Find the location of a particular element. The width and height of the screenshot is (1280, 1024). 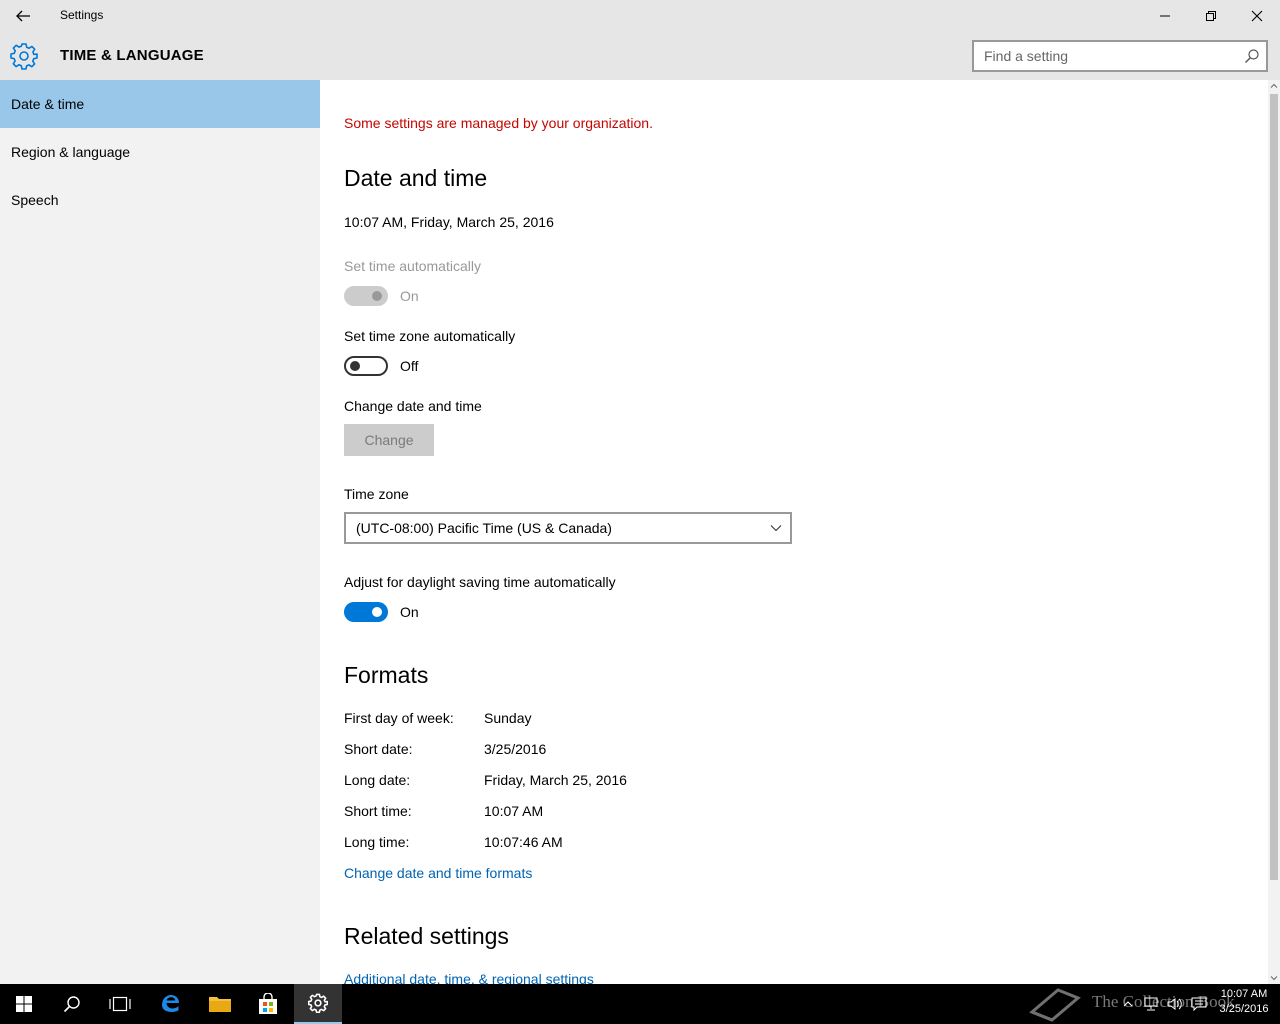

scroll-thumb is located at coordinates (1274, 487).